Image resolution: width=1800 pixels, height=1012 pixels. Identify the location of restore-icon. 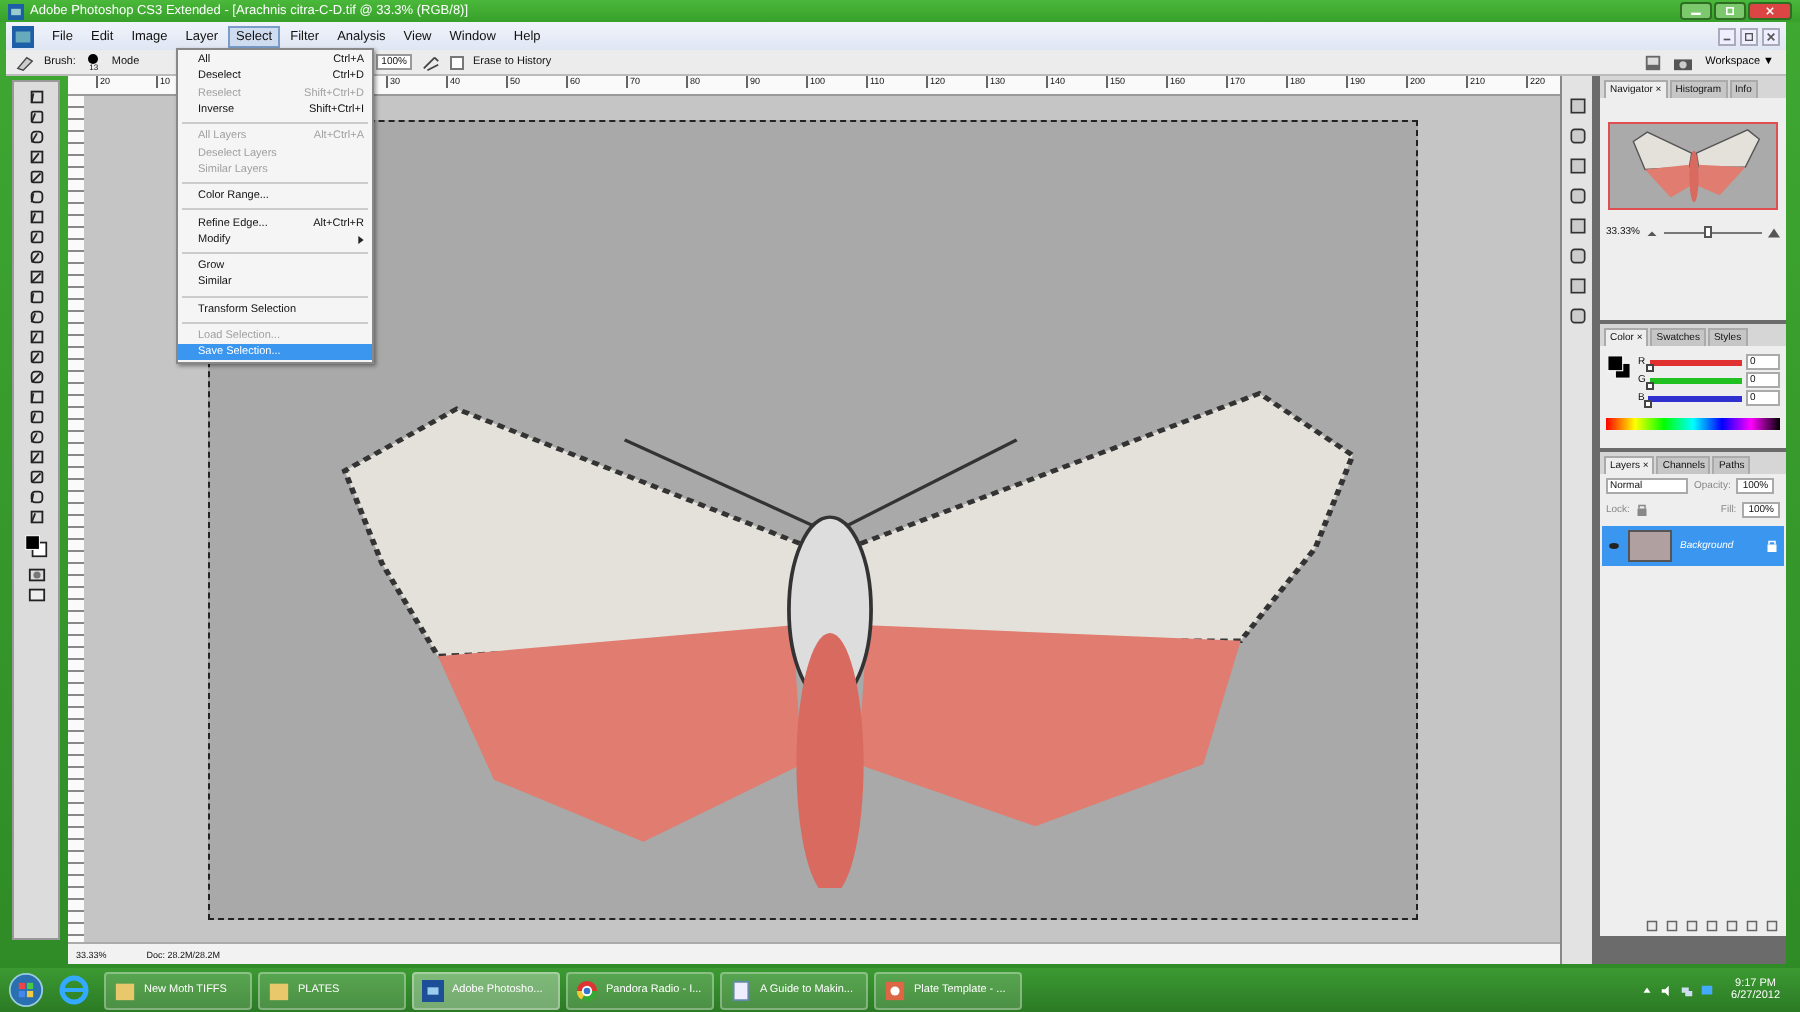
(1749, 36).